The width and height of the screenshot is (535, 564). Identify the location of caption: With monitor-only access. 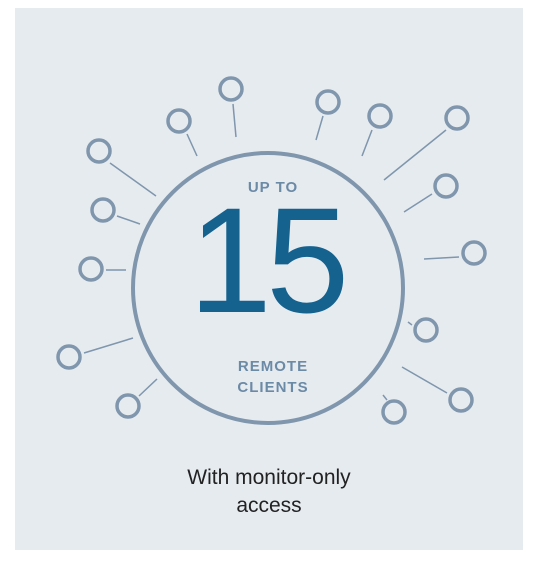
(269, 492).